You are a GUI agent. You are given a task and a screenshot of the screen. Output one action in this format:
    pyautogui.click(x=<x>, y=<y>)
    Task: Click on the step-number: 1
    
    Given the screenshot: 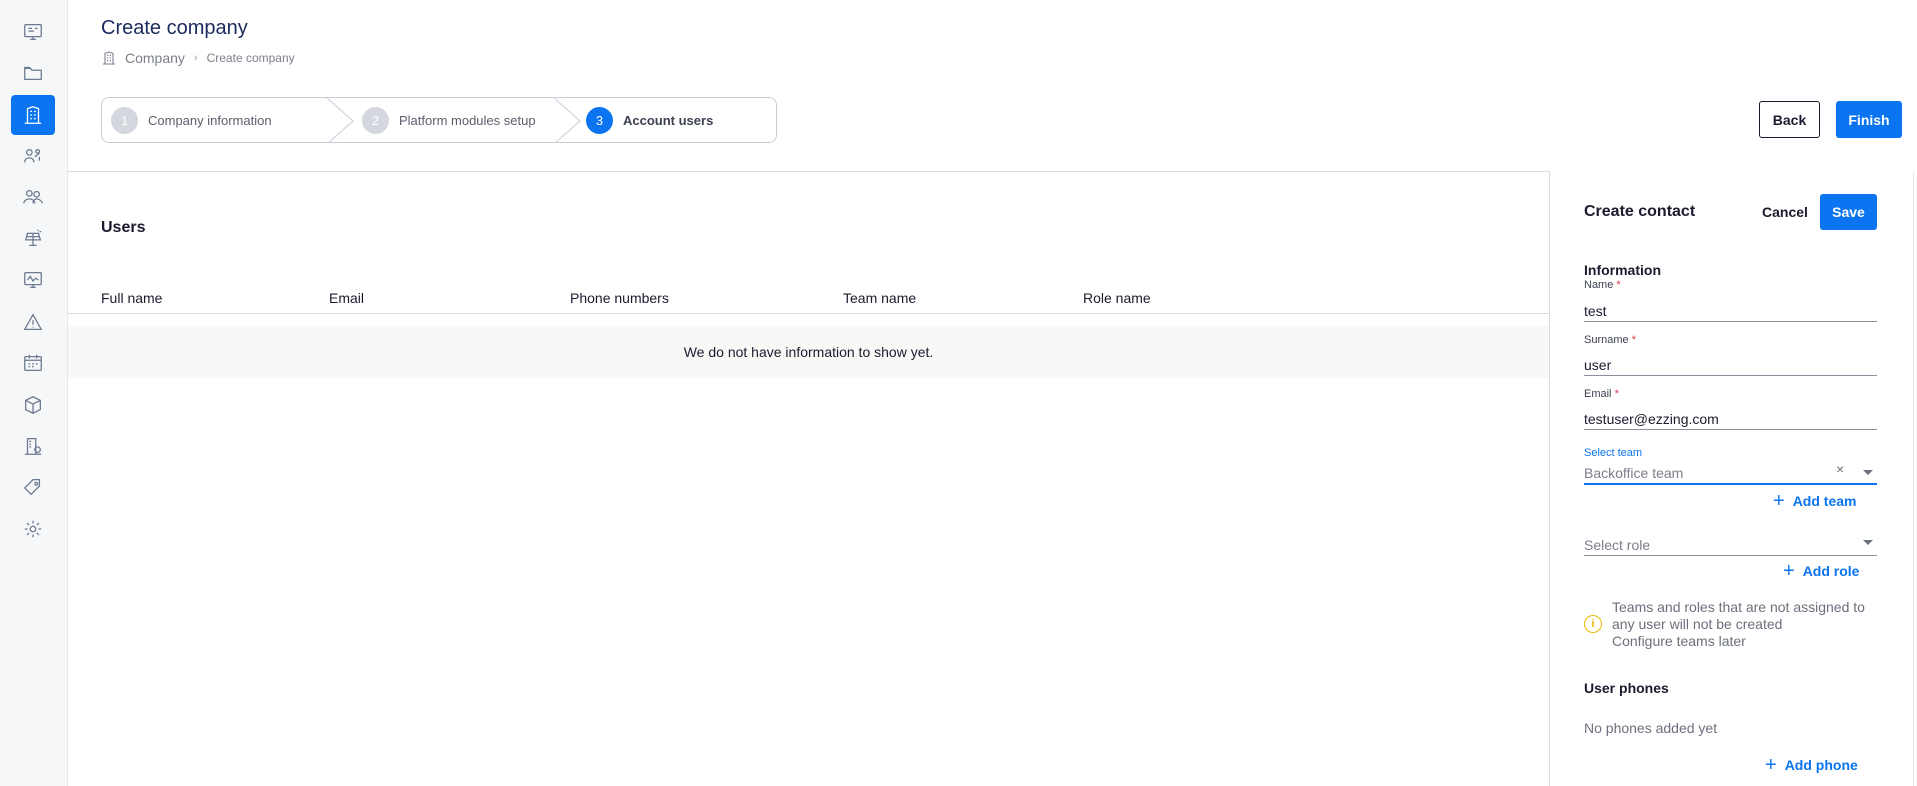 What is the action you would take?
    pyautogui.click(x=124, y=120)
    